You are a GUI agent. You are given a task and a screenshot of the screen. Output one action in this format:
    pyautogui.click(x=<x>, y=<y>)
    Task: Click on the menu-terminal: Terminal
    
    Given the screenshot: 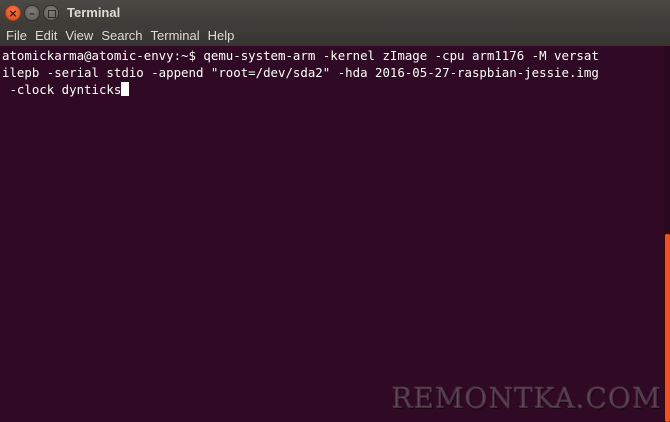 What is the action you would take?
    pyautogui.click(x=175, y=36)
    